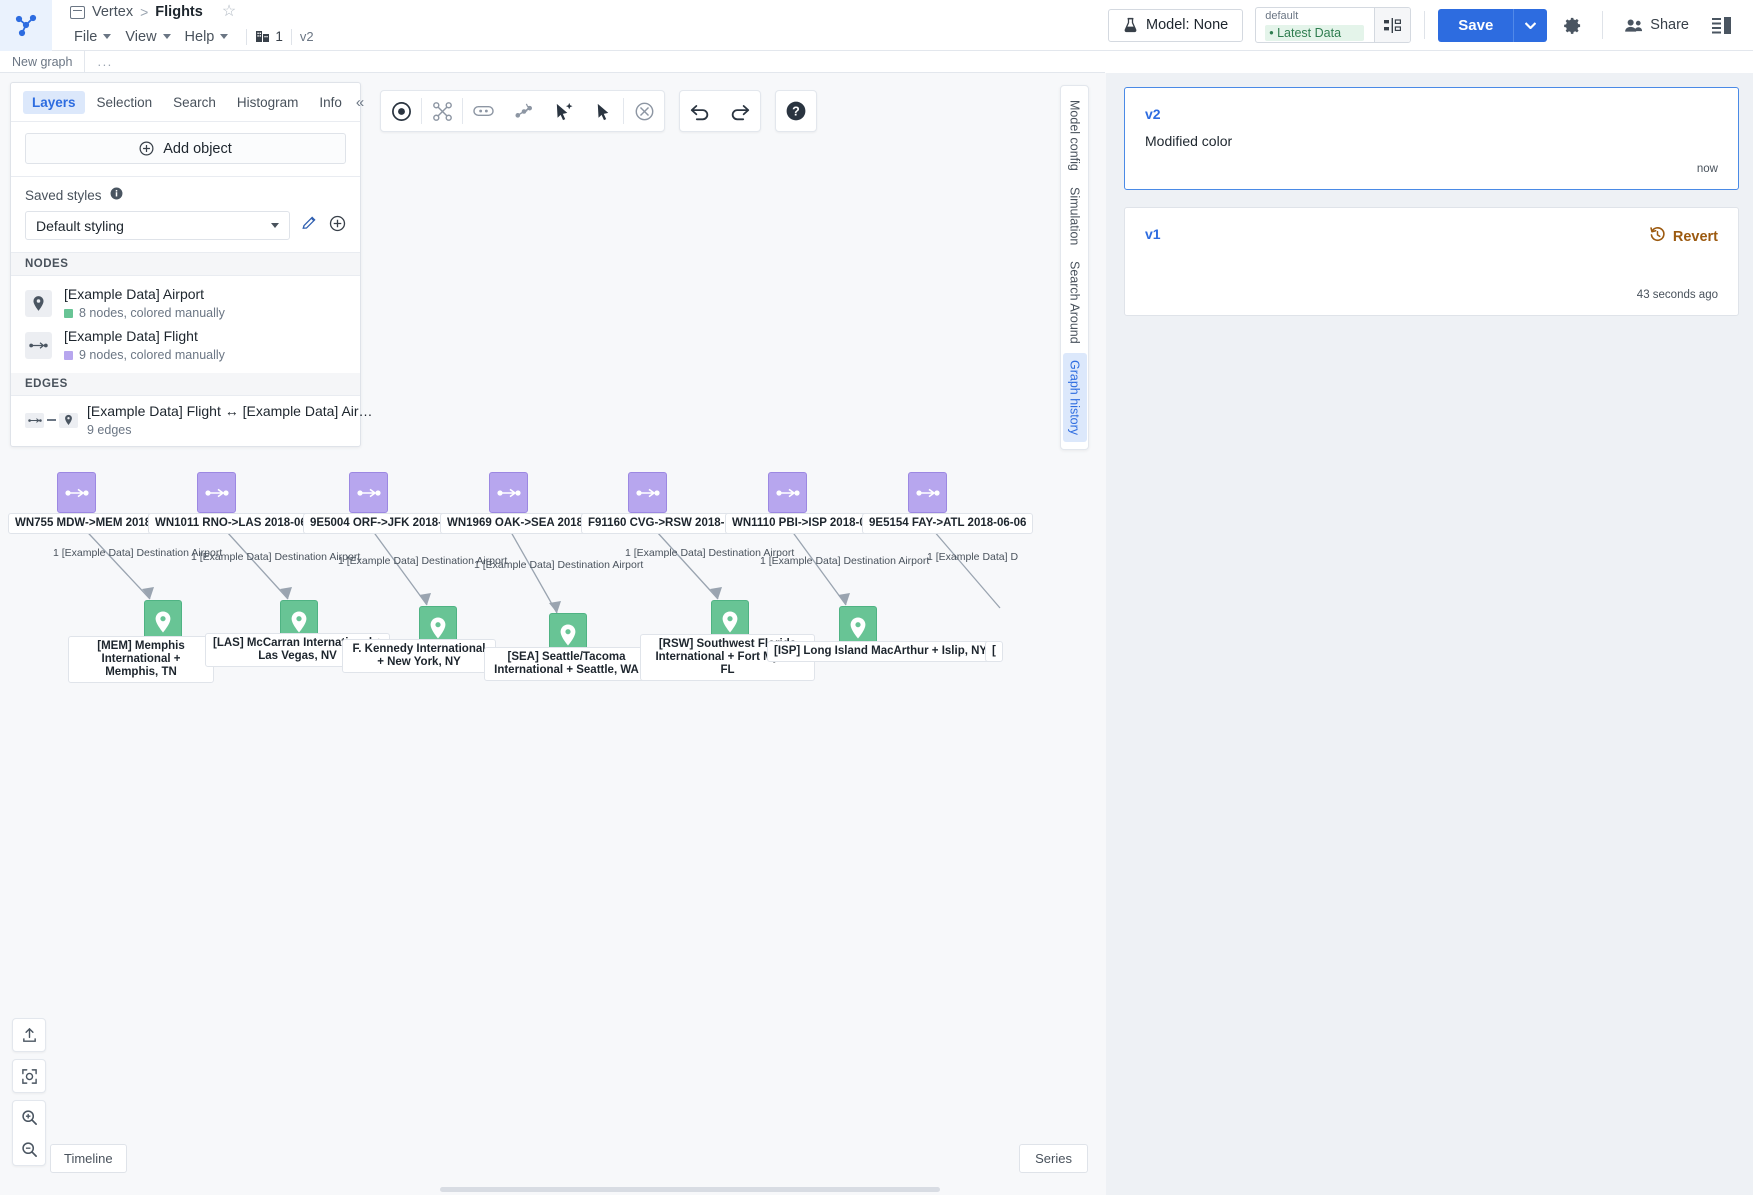  I want to click on saved-styles-value: Default styling, so click(80, 225).